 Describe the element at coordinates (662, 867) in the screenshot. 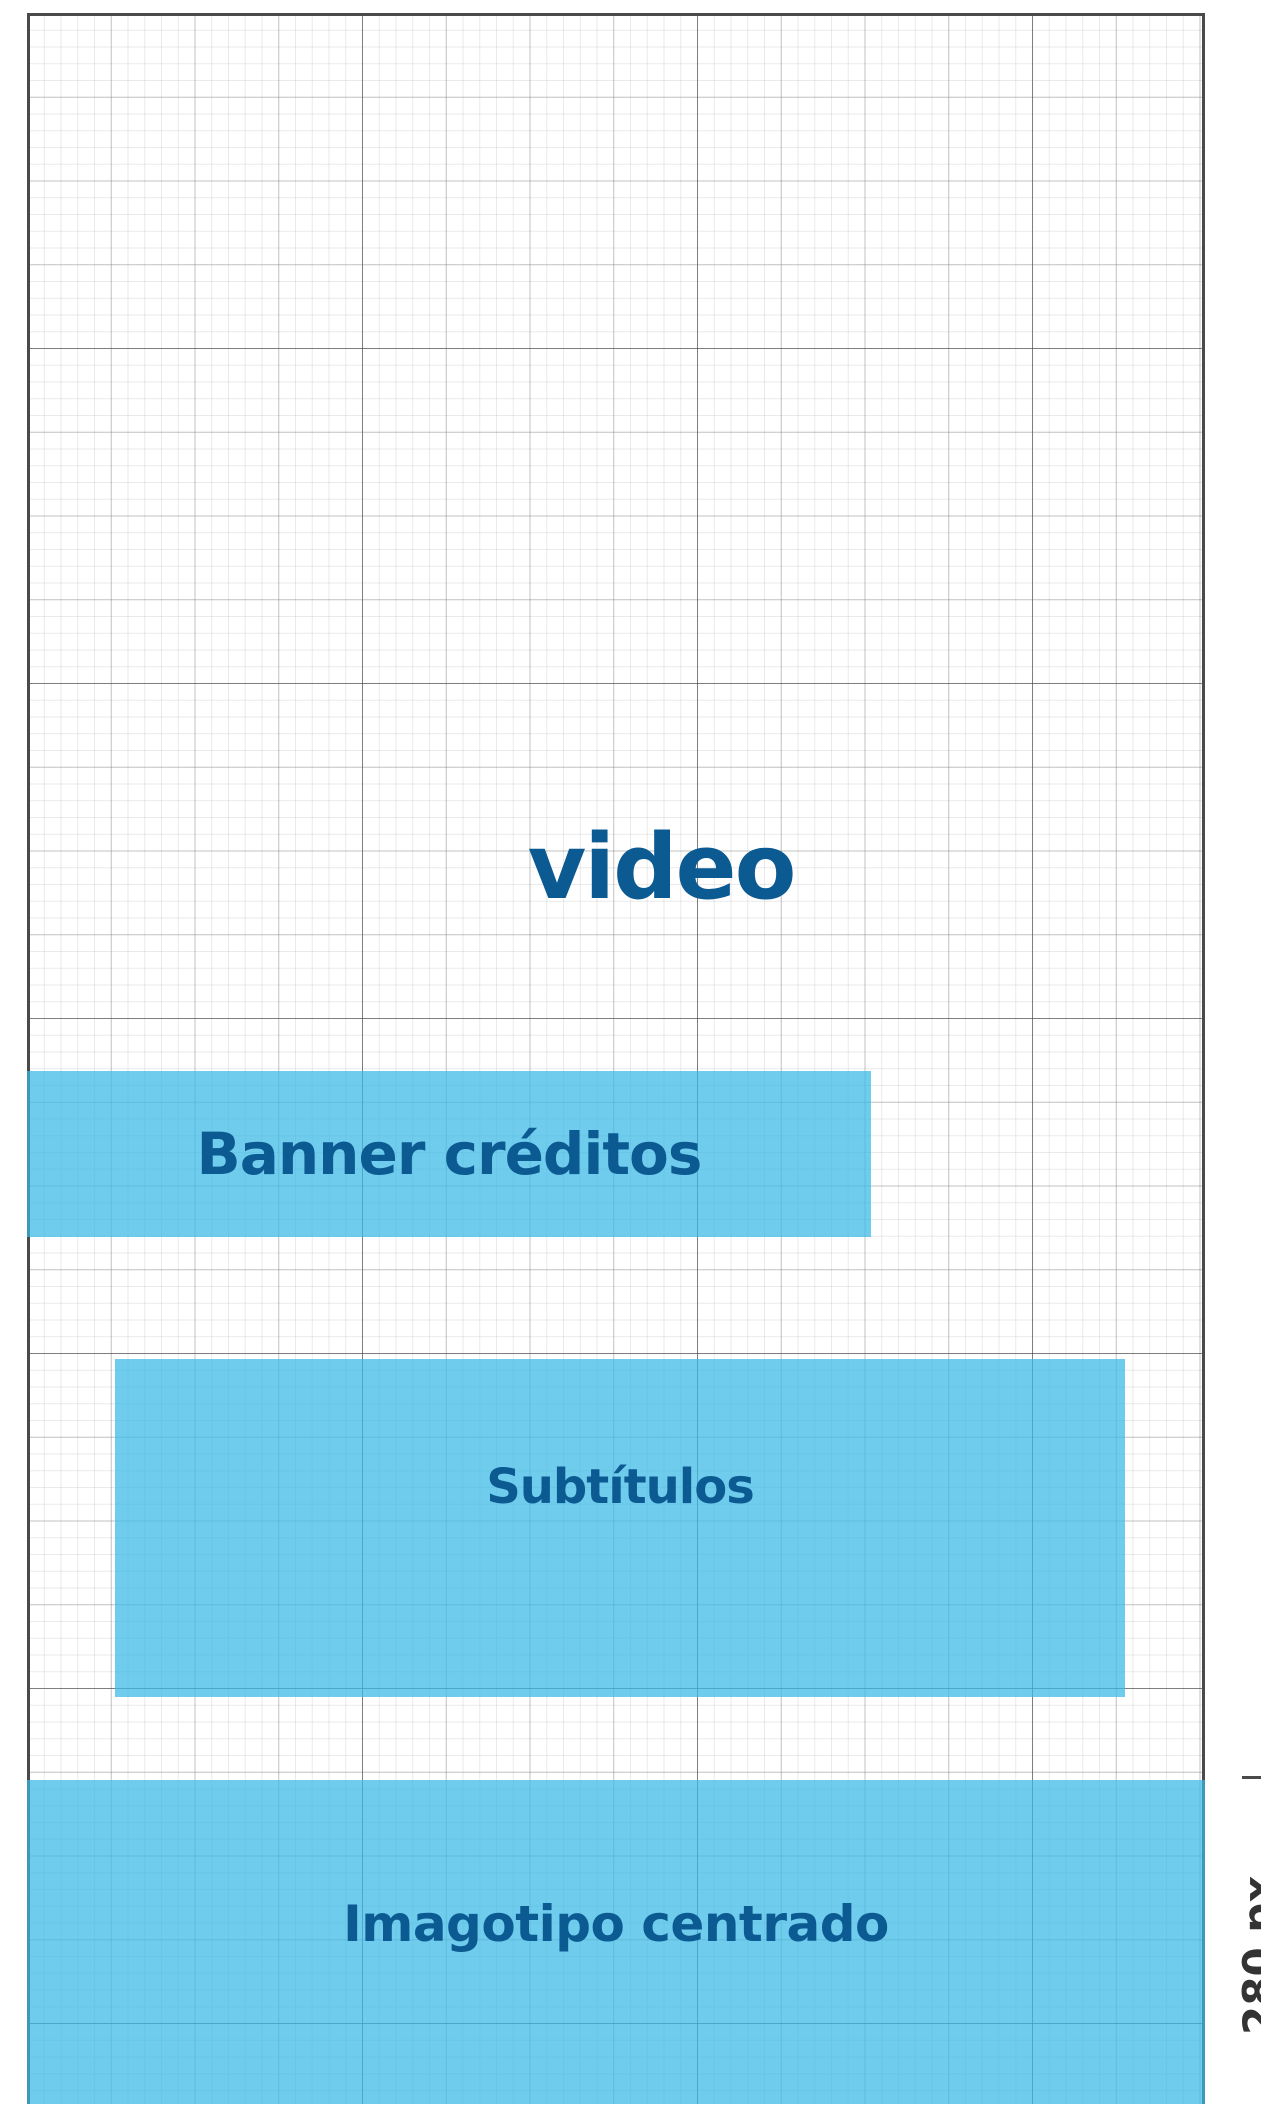

I see `video-label: video` at that location.